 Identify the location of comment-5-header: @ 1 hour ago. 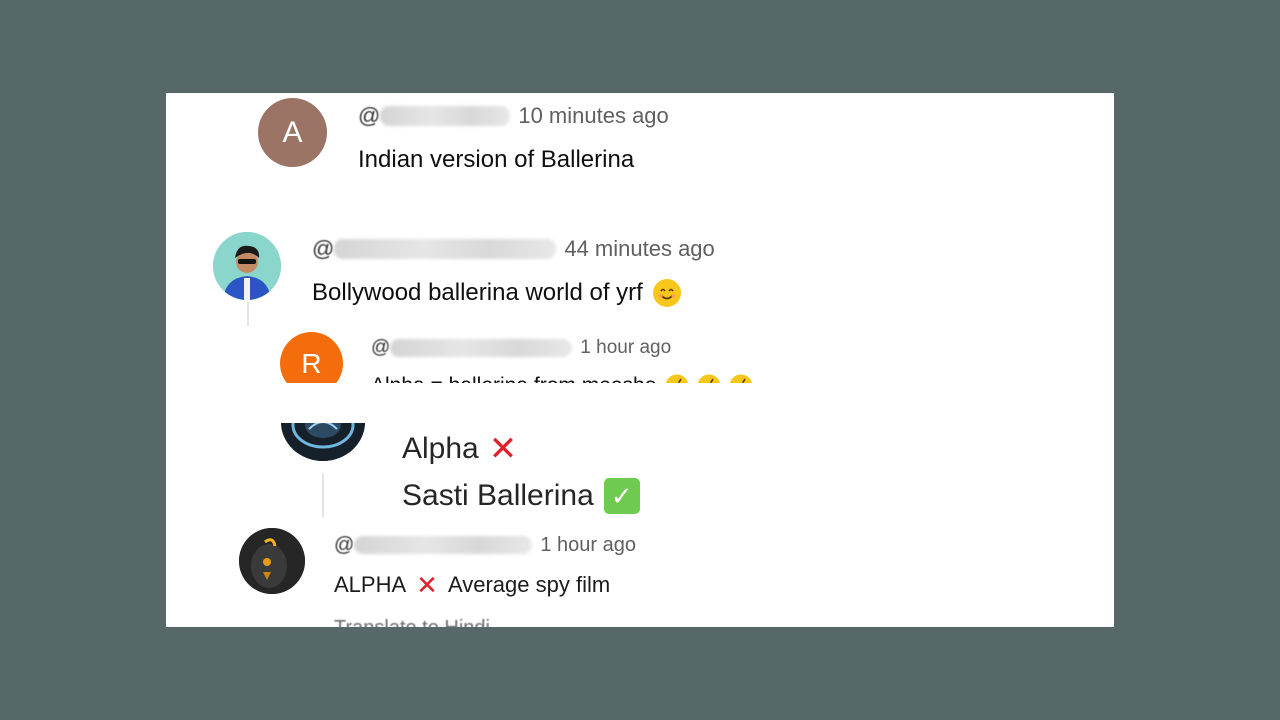
(485, 545).